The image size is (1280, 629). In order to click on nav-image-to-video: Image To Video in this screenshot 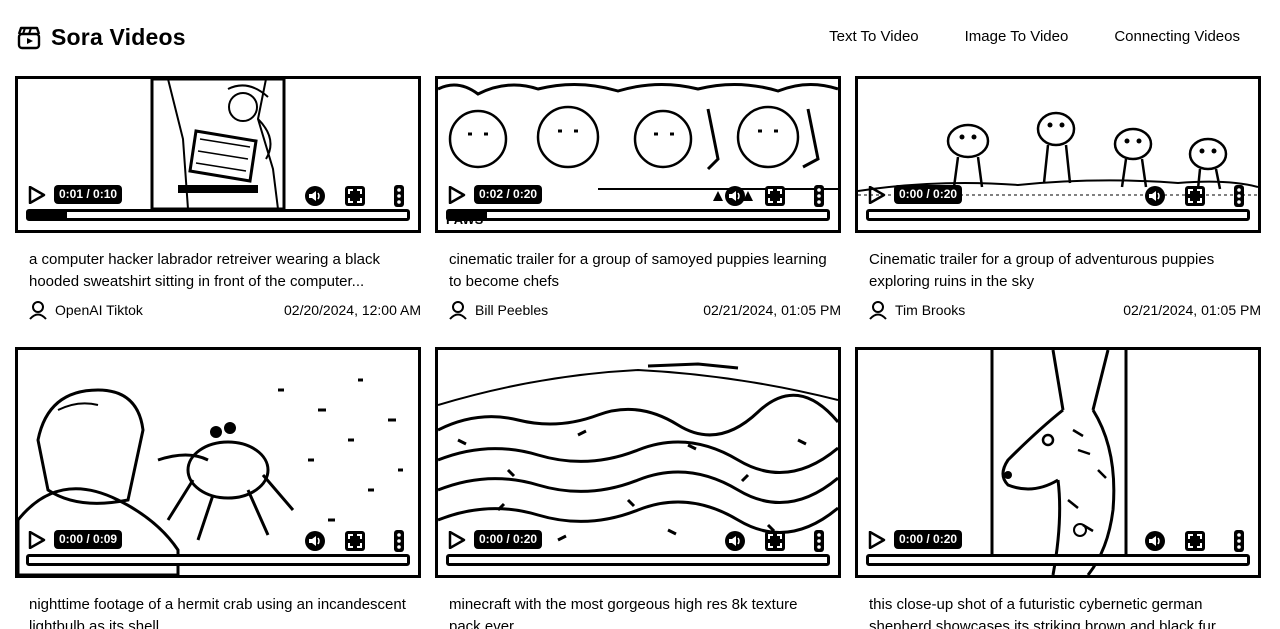, I will do `click(1017, 36)`.